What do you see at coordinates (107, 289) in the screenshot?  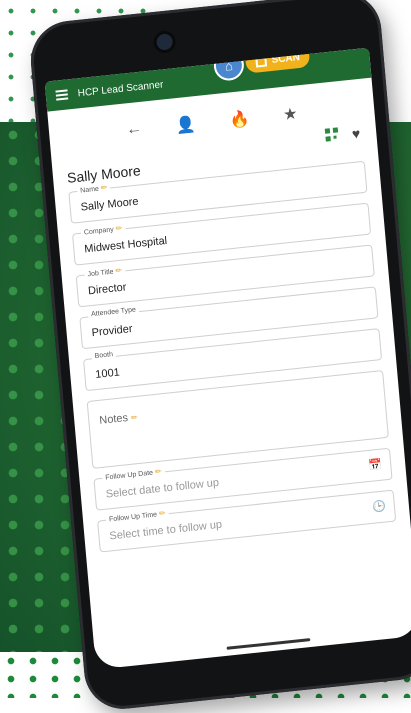 I see `job-title-value: Director` at bounding box center [107, 289].